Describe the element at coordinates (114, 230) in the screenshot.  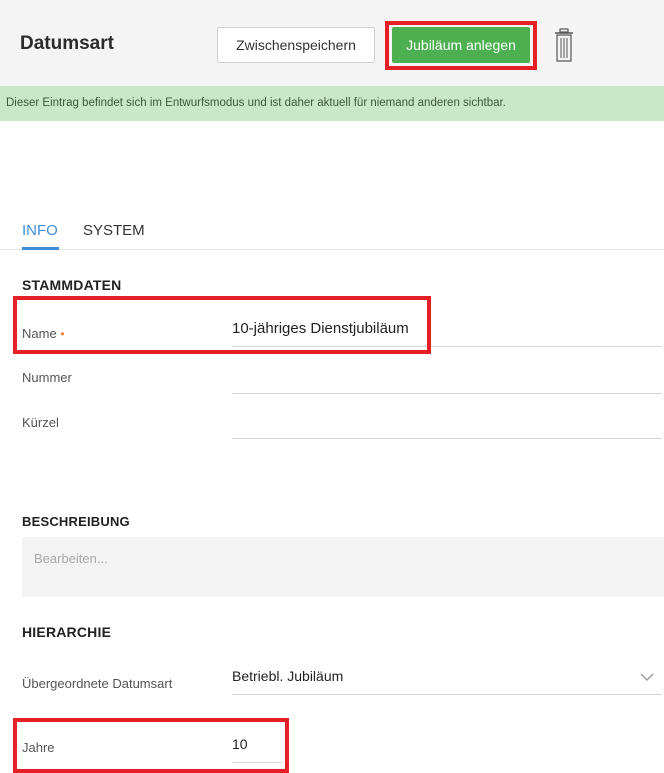
I see `tab-system: SYSTEM` at that location.